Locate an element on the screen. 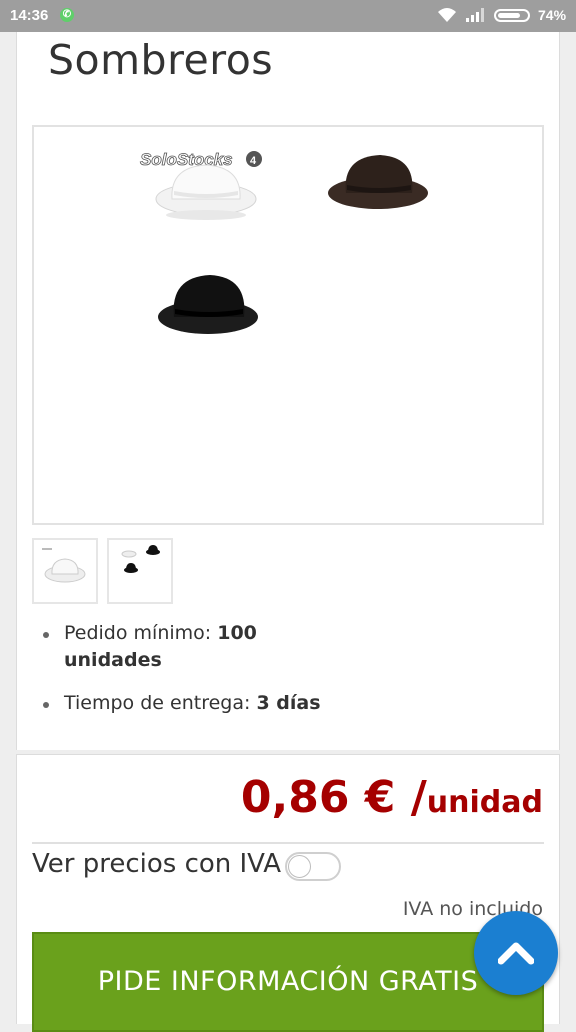  thumbnail-white-hat is located at coordinates (65, 571).